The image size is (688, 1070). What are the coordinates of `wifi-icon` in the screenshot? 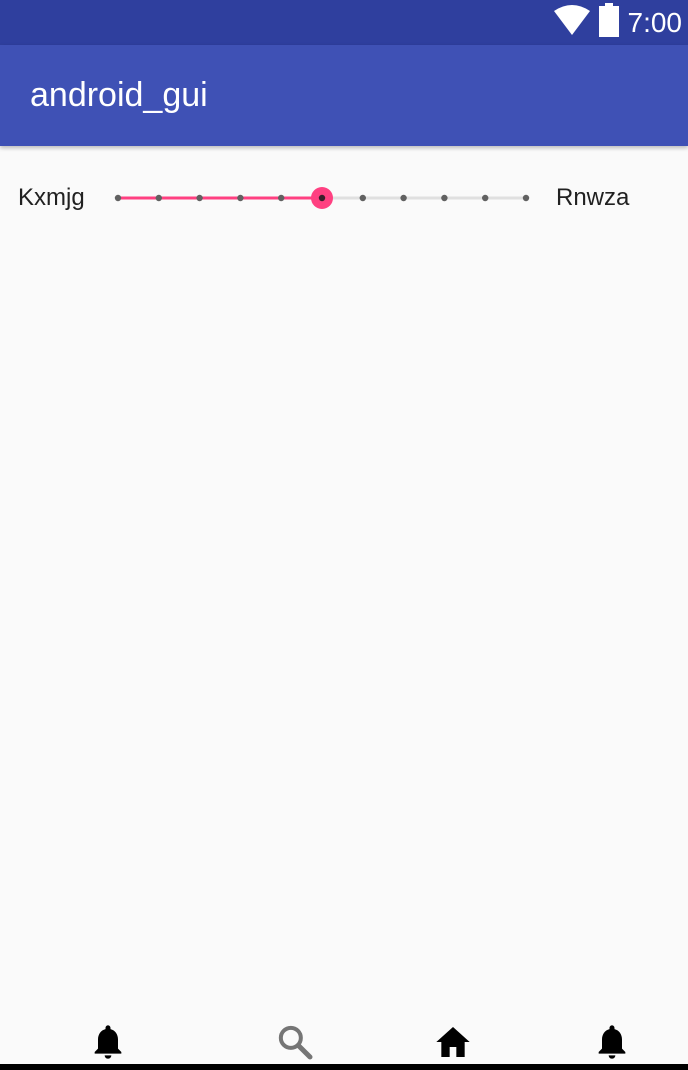 It's located at (571, 22).